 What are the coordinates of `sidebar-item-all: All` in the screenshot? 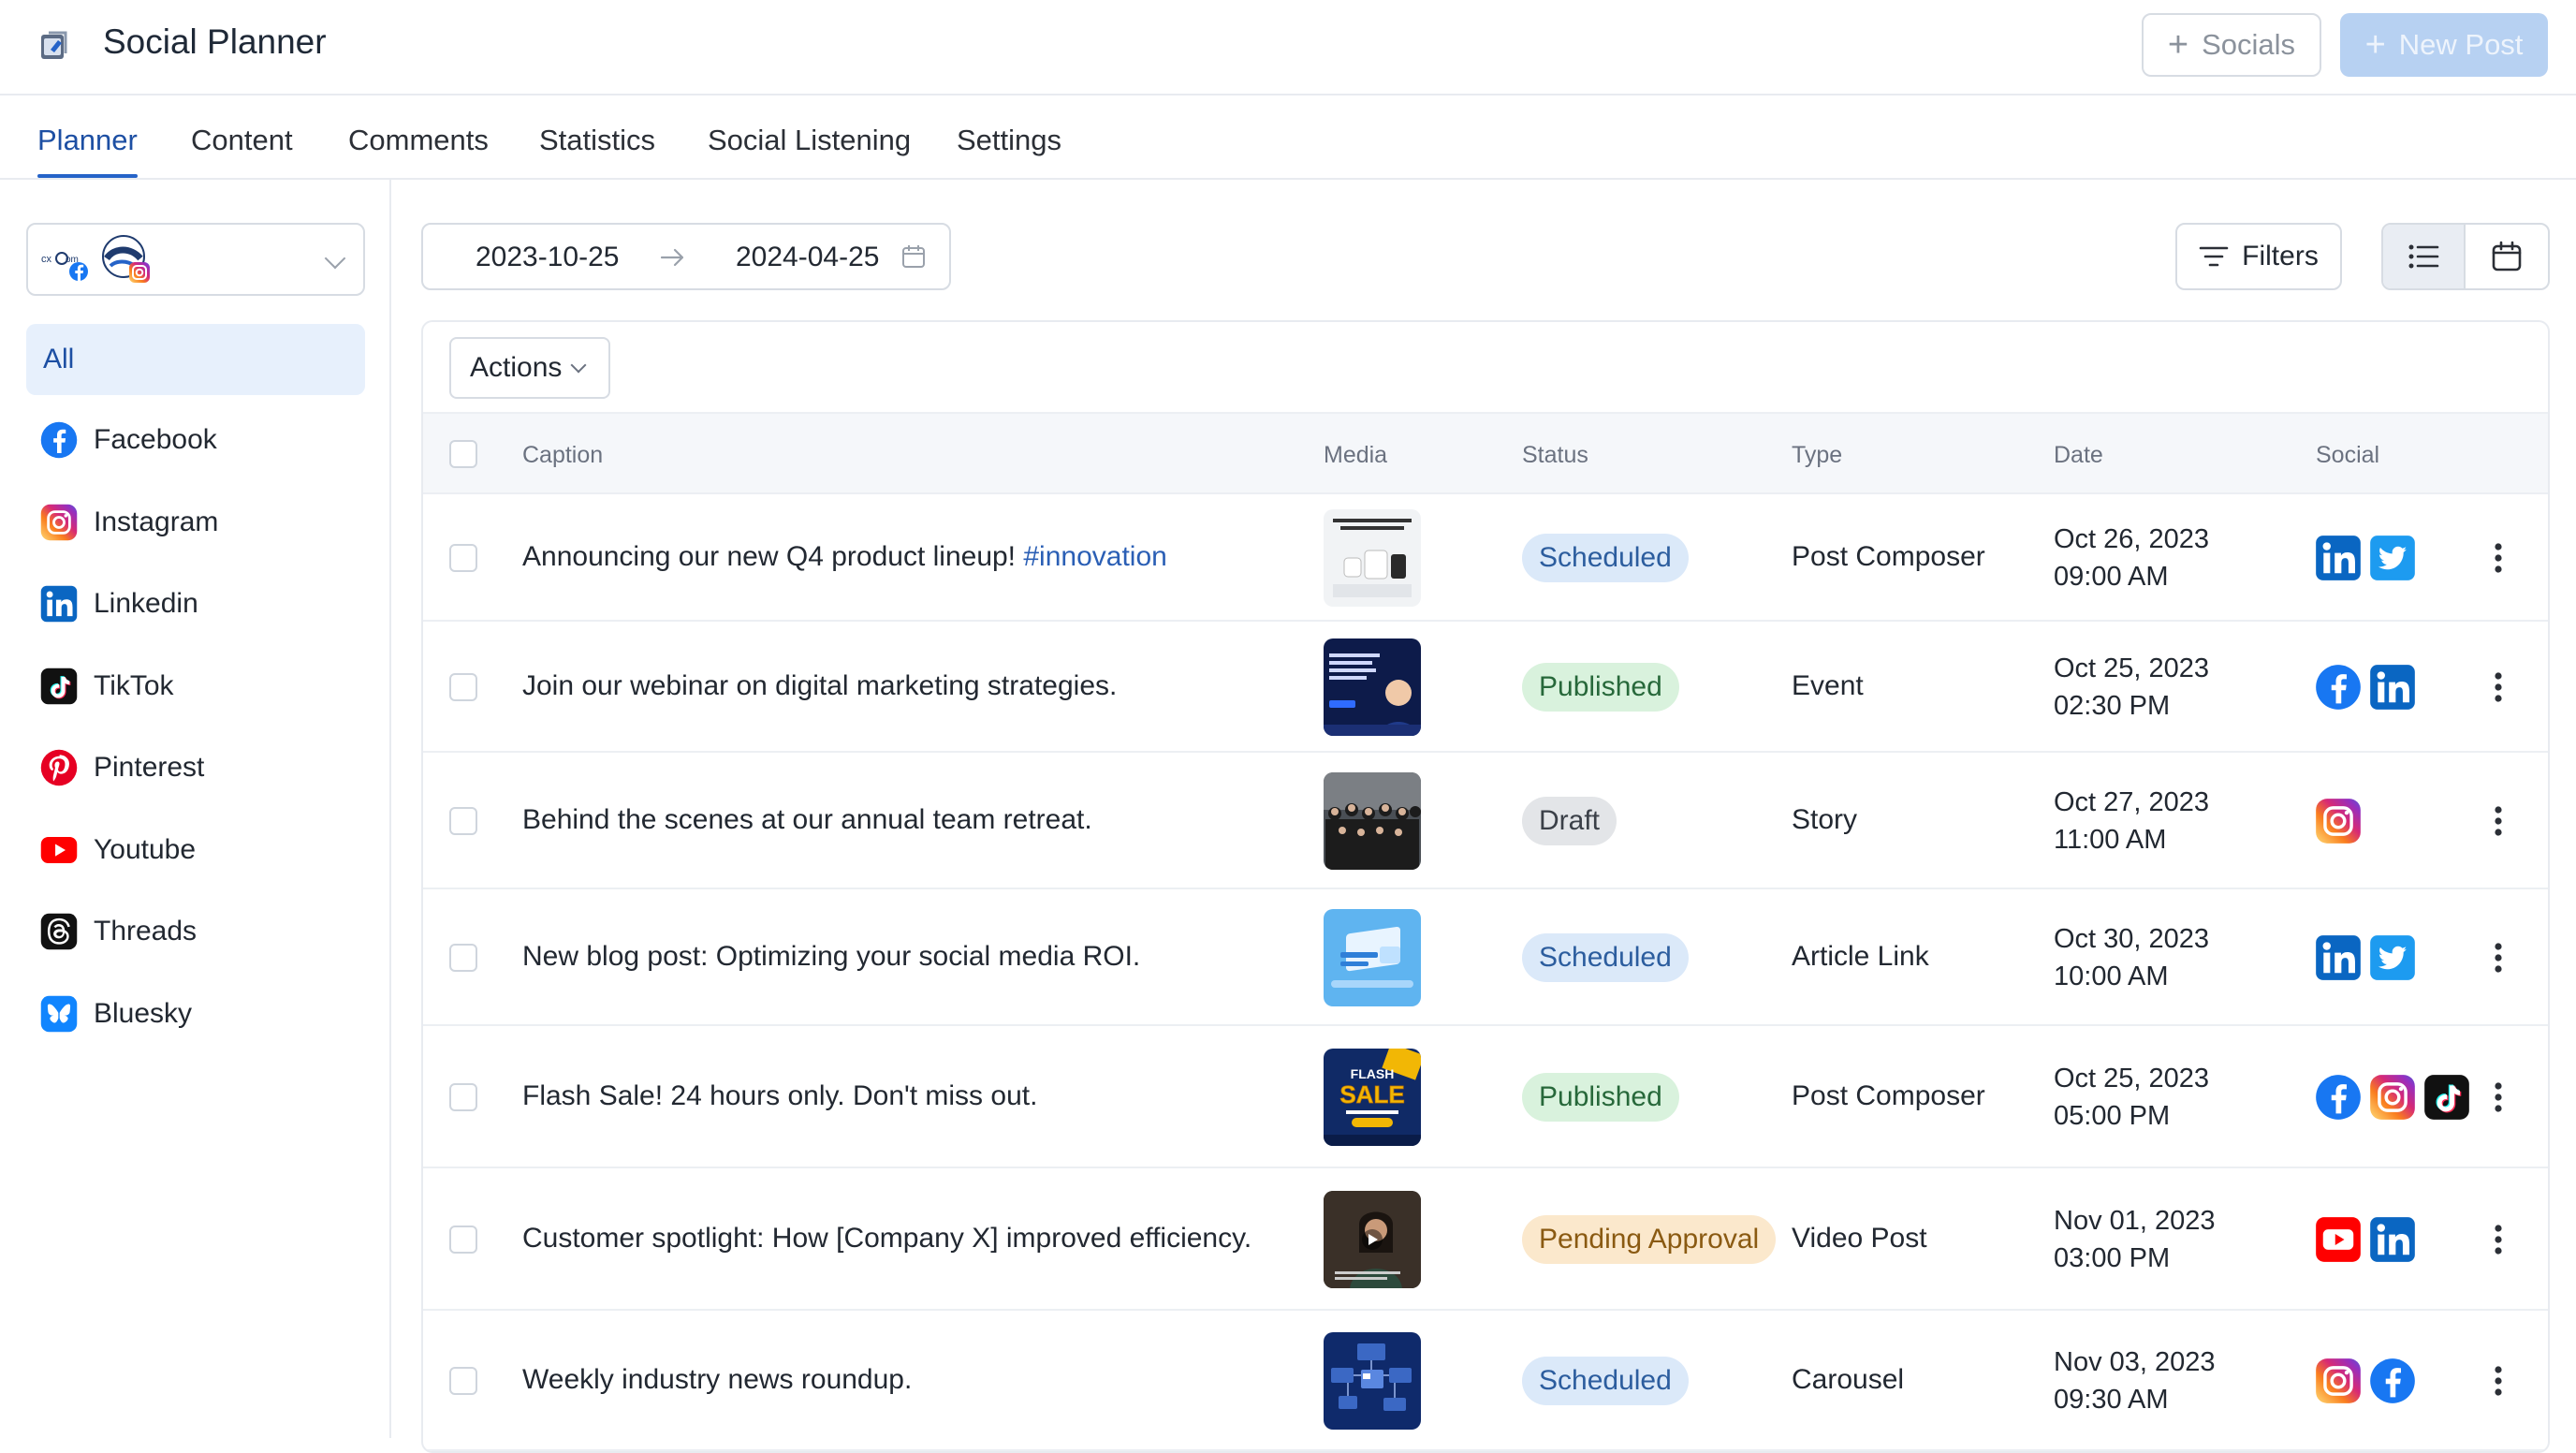 It's located at (195, 359).